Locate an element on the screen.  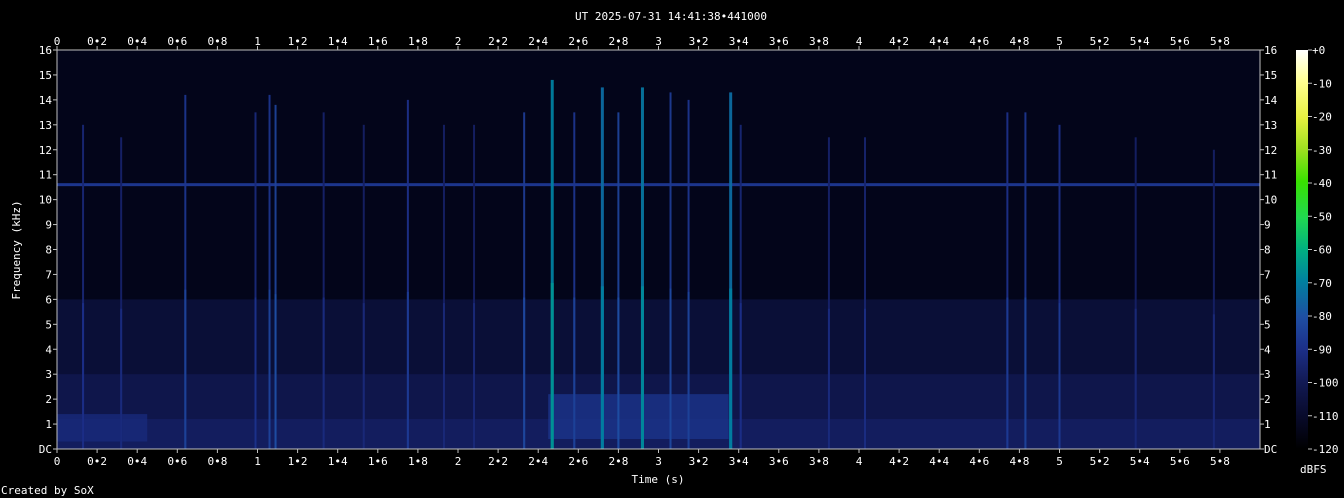
colorbar-tick-label: -10 is located at coordinates (1322, 83).